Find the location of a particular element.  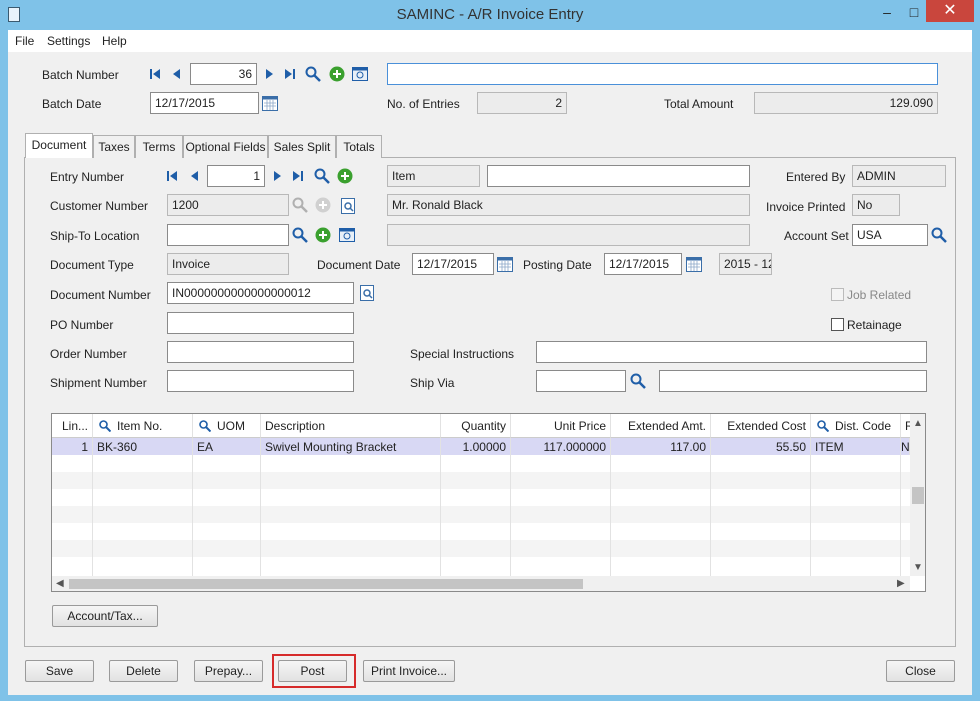

cell-extended-amt: 117.00 is located at coordinates (661, 446).